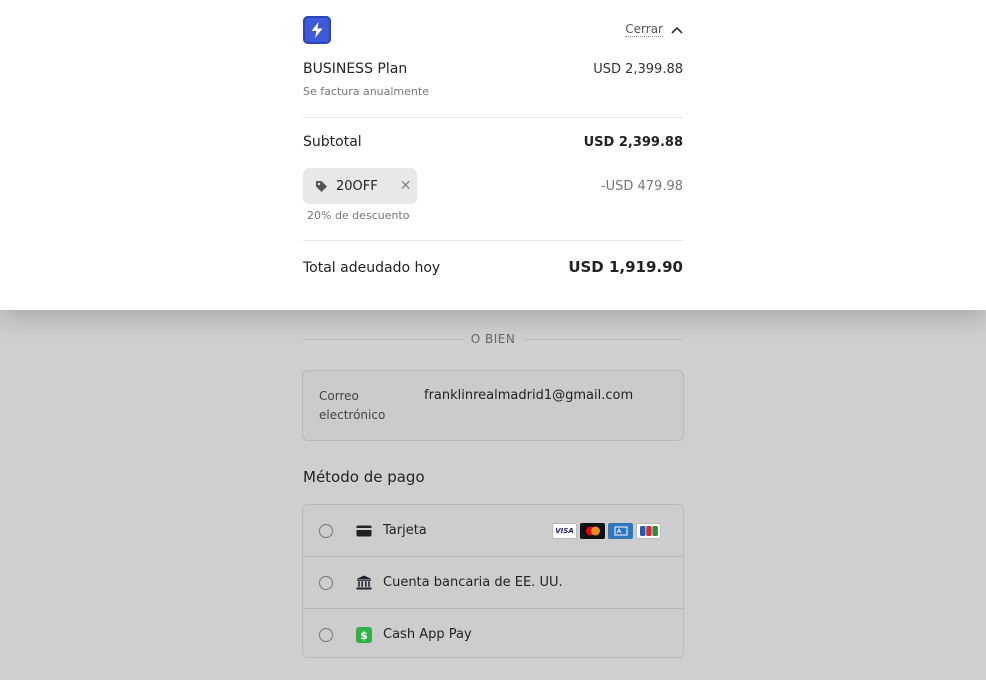 The image size is (986, 680). What do you see at coordinates (493, 69) in the screenshot?
I see `plan-row: BUSINESS Plan USD 2,399.88` at bounding box center [493, 69].